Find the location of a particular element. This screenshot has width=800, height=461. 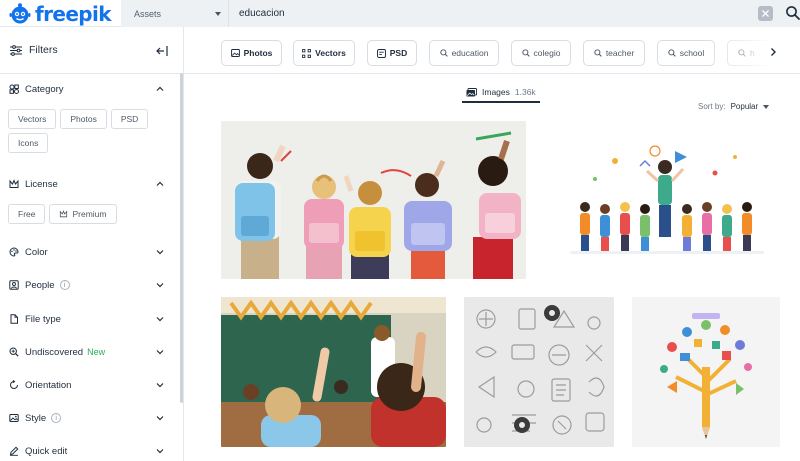

tag-psd: PSD is located at coordinates (392, 53).